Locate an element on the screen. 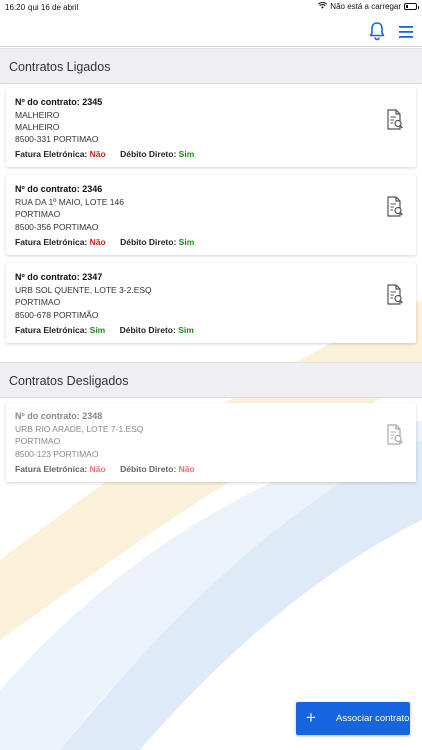 This screenshot has width=422, height=750. network-status: Não está a carregar is located at coordinates (365, 6).